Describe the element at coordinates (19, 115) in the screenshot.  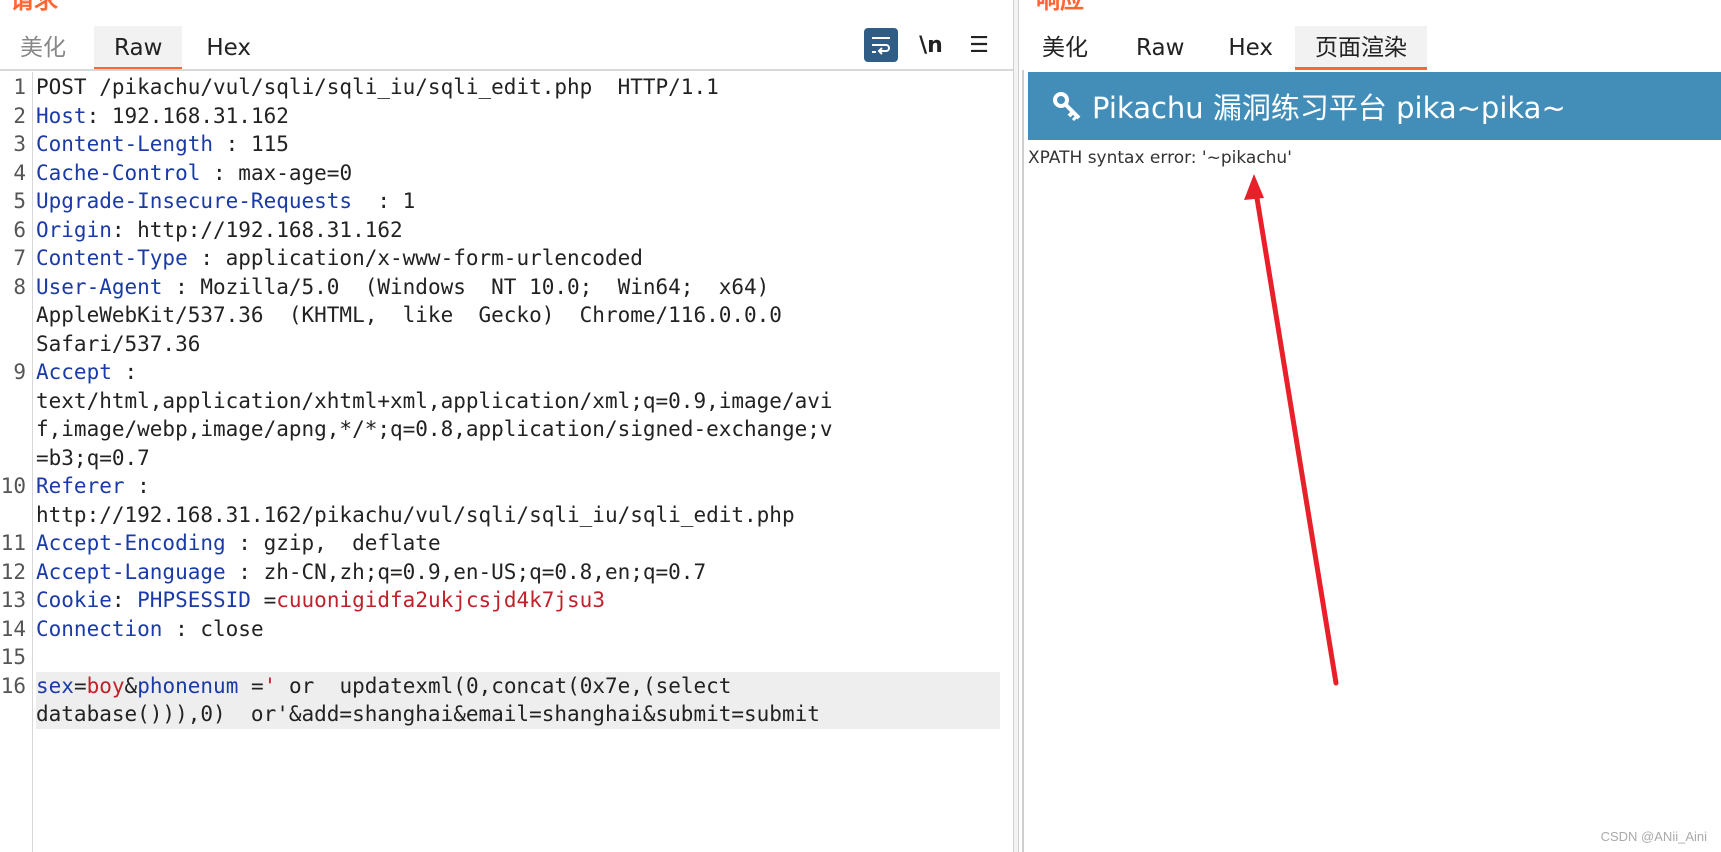
I see `line-number: 2` at that location.